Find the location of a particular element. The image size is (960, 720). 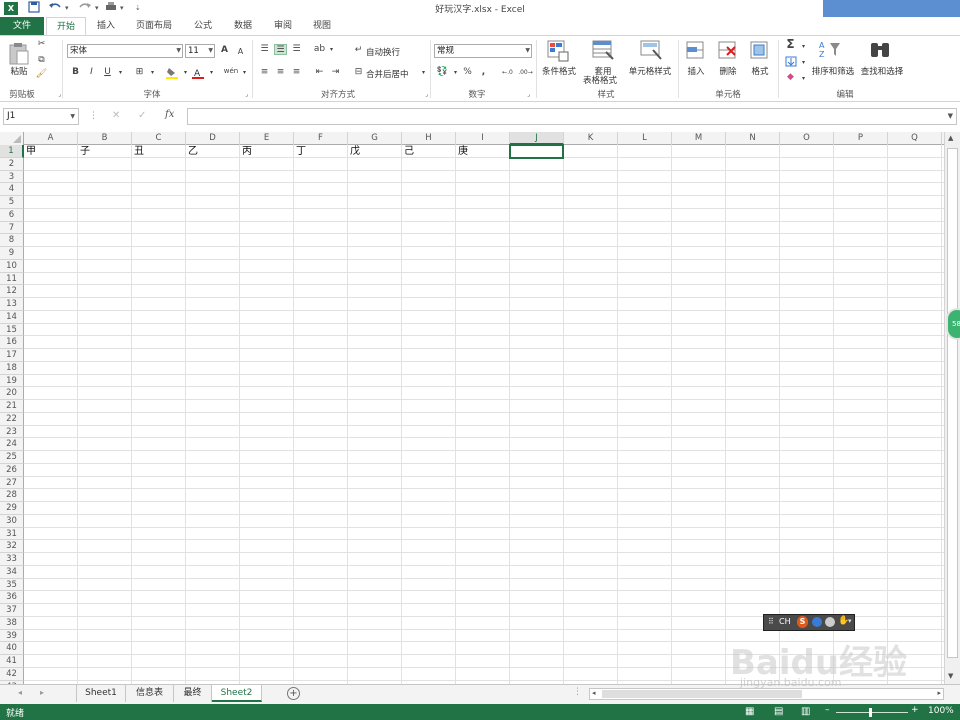

fill-icon is located at coordinates (790, 61).